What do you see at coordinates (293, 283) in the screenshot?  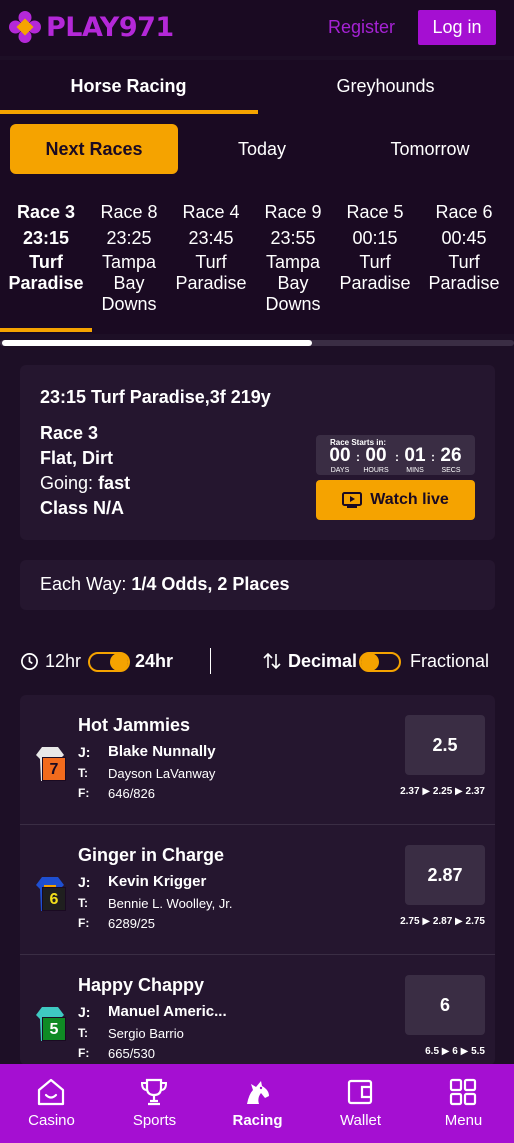 I see `race-track-line: Bay` at bounding box center [293, 283].